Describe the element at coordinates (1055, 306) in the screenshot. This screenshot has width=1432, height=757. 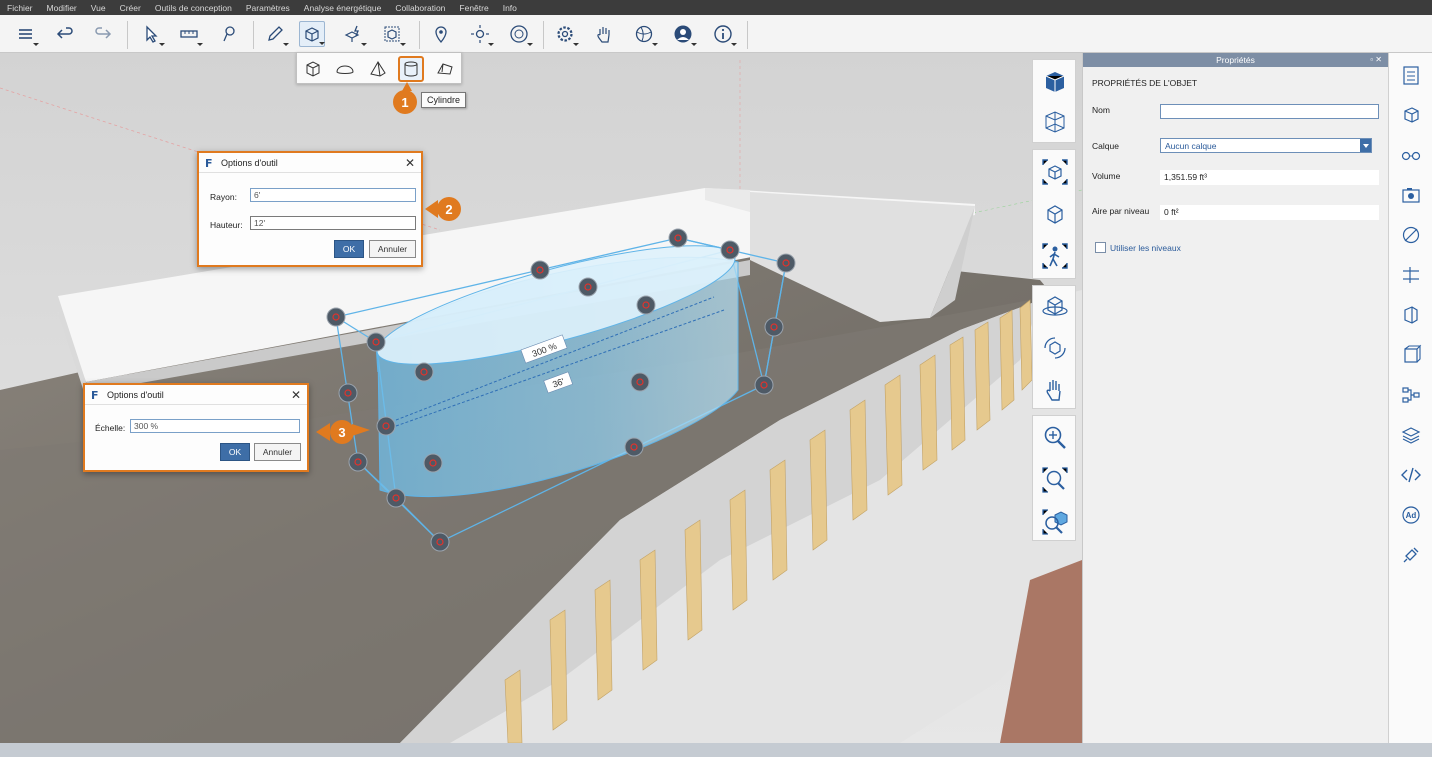
I see `orbit-icon` at that location.